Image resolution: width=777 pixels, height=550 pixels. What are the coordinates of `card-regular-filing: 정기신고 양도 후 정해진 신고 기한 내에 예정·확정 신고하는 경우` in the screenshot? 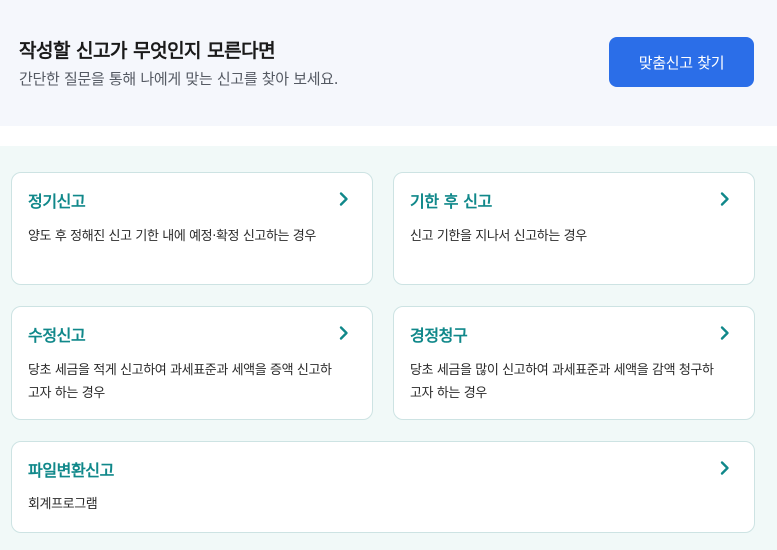 It's located at (192, 228).